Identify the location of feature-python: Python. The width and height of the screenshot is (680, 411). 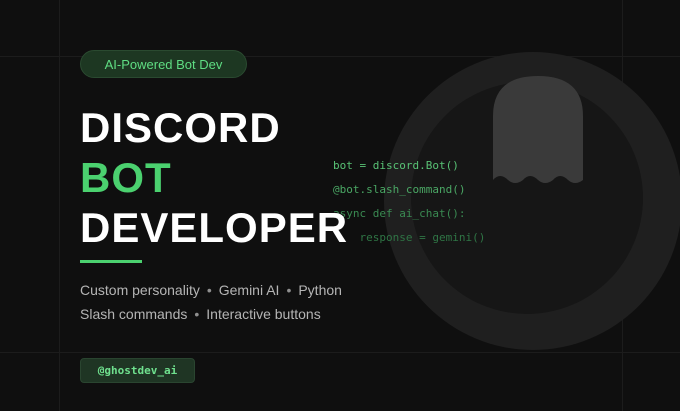
(320, 290).